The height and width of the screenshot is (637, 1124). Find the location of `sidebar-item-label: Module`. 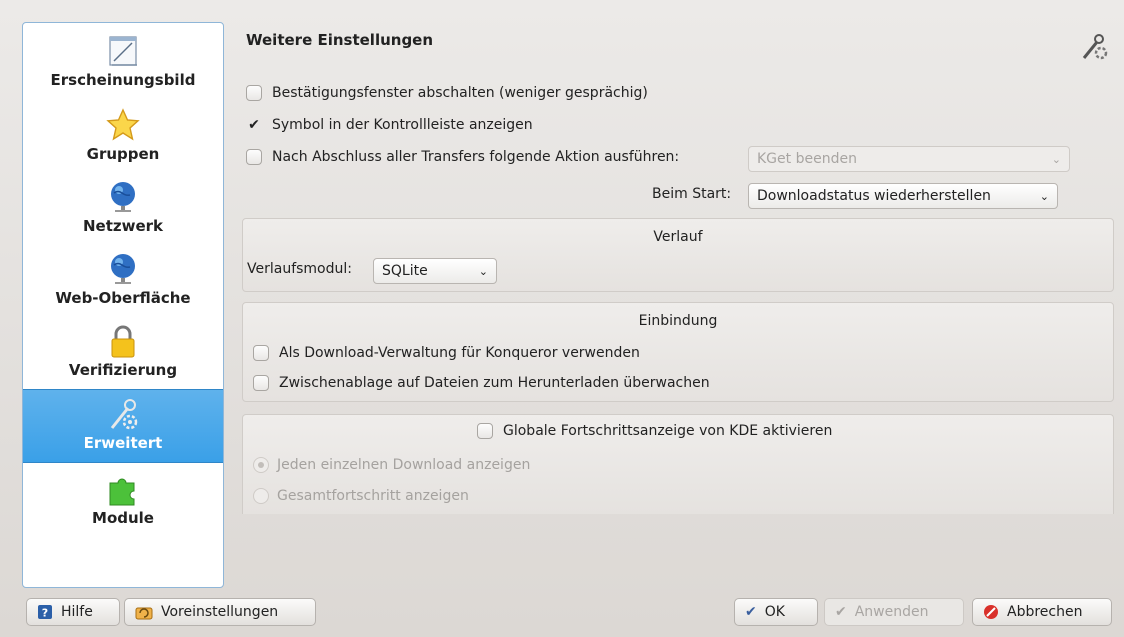

sidebar-item-label: Module is located at coordinates (123, 518).